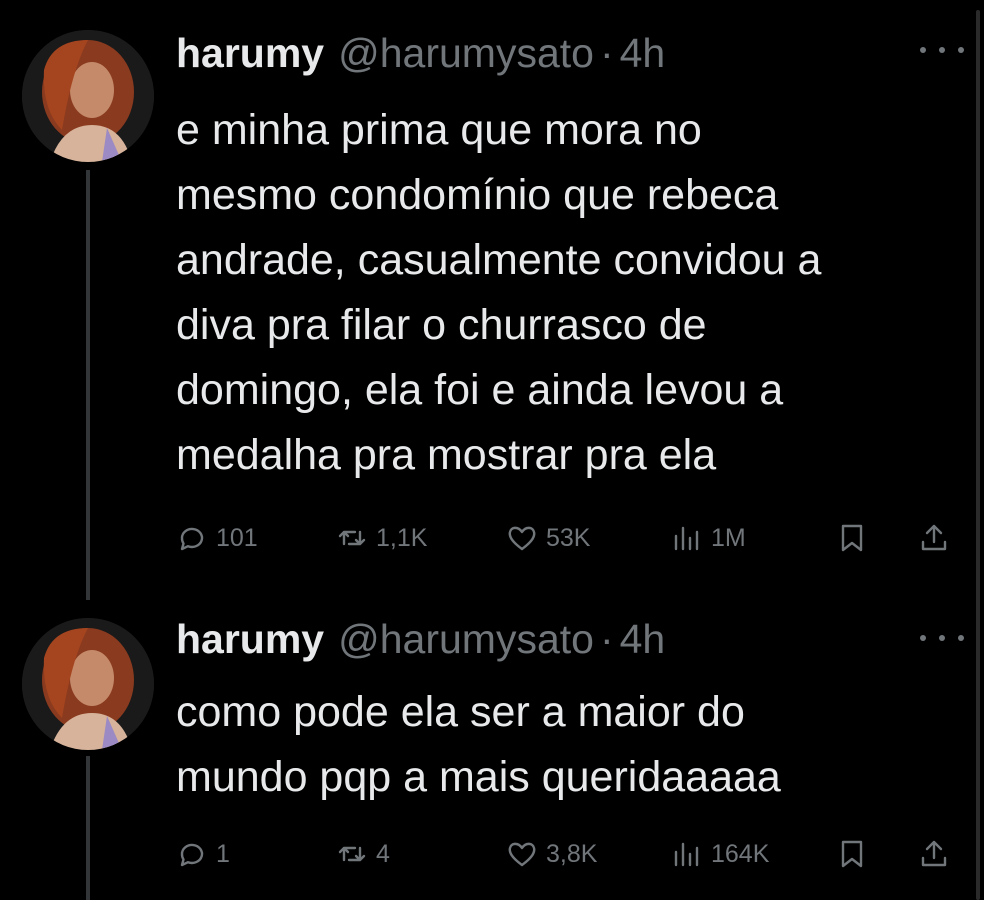 The image size is (984, 900). I want to click on views-button: 164K, so click(720, 854).